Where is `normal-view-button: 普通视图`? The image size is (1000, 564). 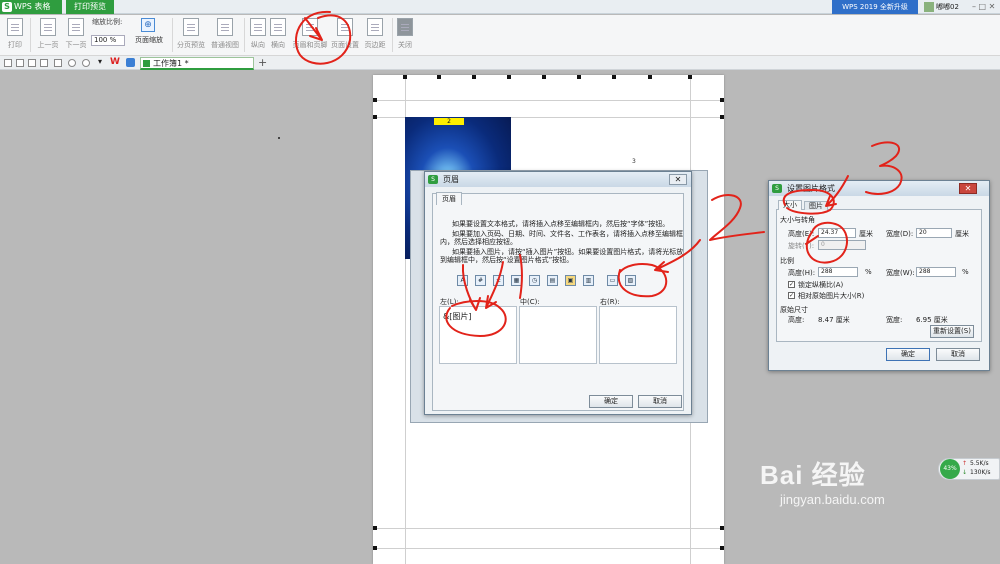 normal-view-button: 普通视图 is located at coordinates (225, 34).